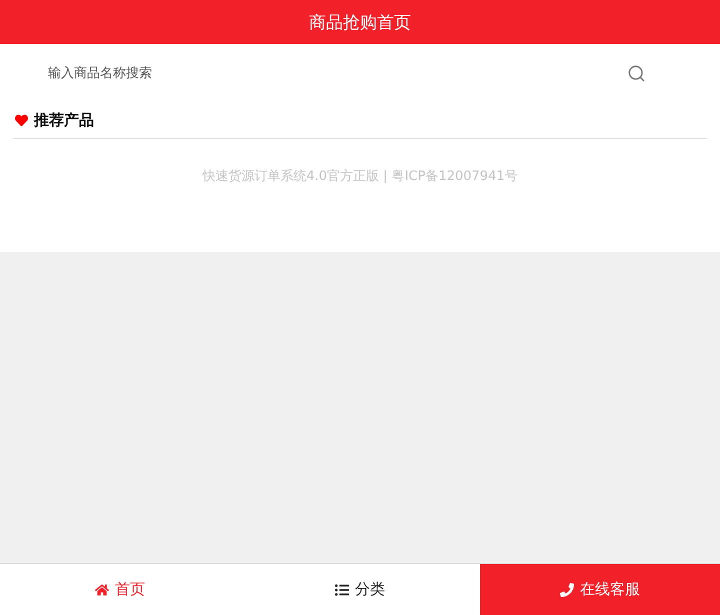 This screenshot has width=720, height=615. What do you see at coordinates (360, 176) in the screenshot?
I see `footer-note: 快速货源订单系统4.0官方正版 | 粤ICP备12007941号` at bounding box center [360, 176].